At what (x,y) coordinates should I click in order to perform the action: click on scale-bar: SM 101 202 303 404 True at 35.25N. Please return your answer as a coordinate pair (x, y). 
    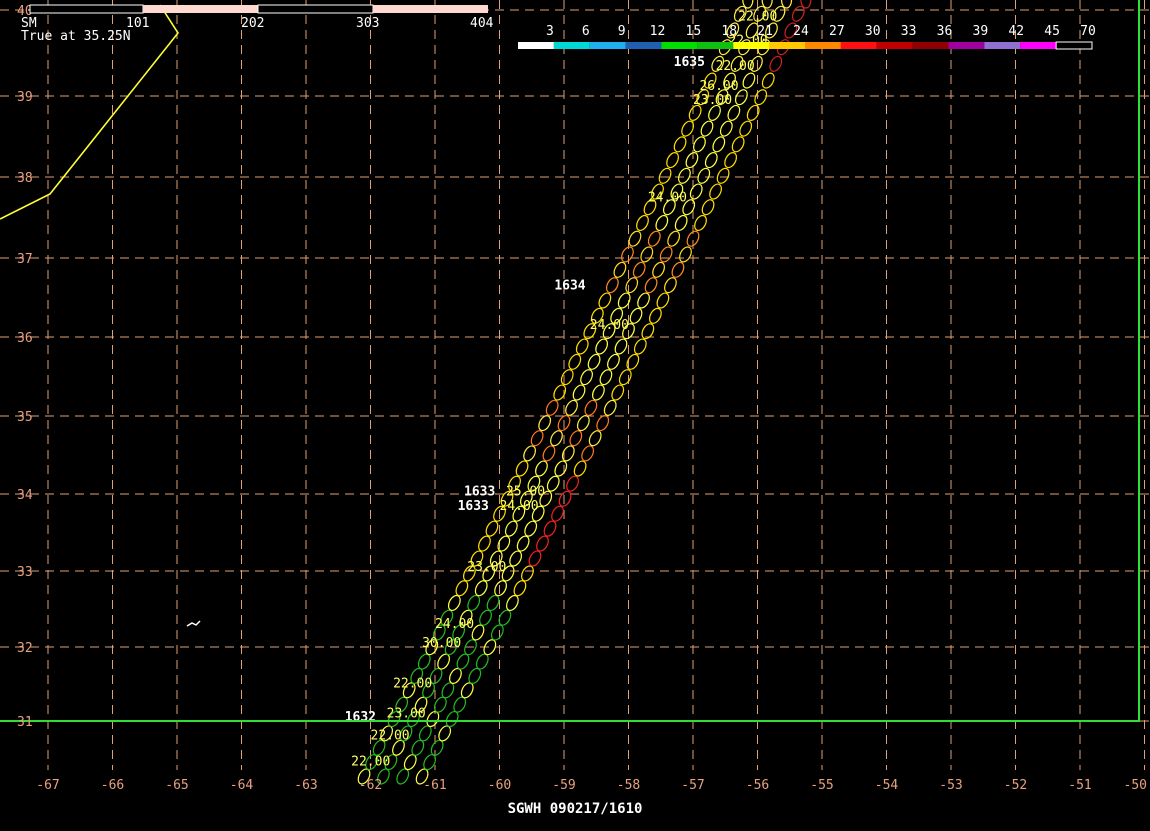
    Looking at the image, I should click on (257, 24).